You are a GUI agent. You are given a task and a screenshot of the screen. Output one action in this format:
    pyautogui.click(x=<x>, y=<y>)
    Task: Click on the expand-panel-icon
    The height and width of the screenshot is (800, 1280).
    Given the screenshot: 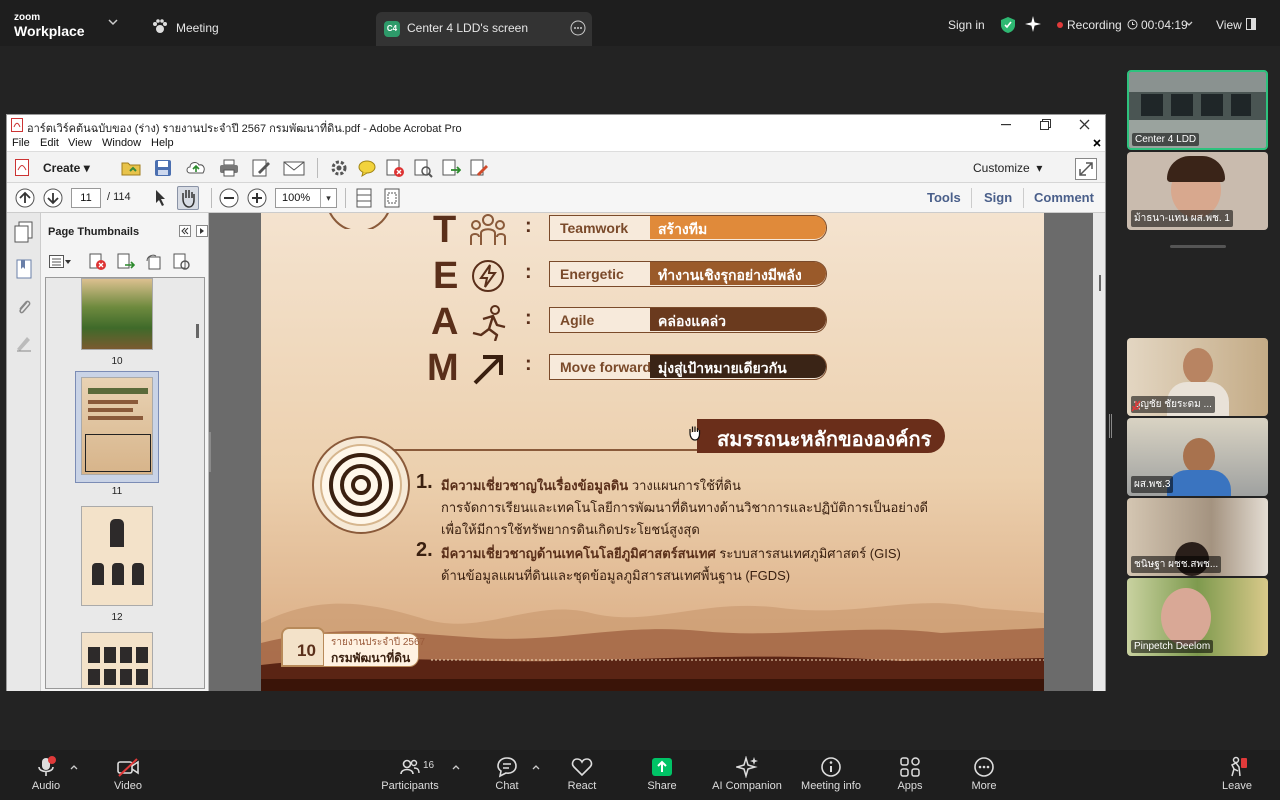 What is the action you would take?
    pyautogui.click(x=202, y=231)
    